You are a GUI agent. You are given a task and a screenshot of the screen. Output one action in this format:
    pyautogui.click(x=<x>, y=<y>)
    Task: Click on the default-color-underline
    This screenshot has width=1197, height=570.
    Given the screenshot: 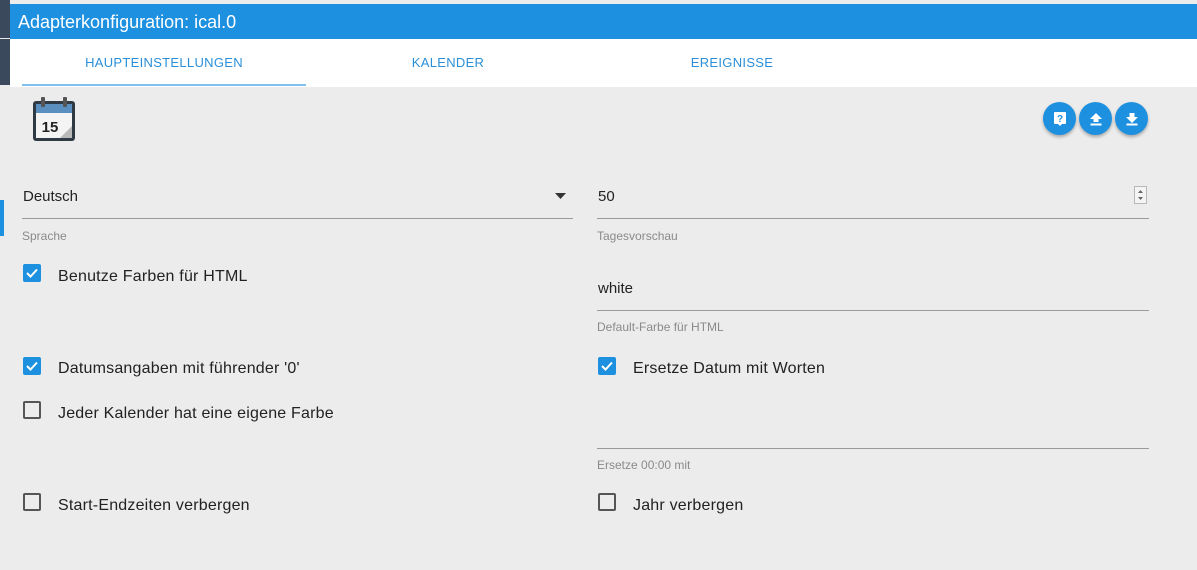 What is the action you would take?
    pyautogui.click(x=873, y=310)
    